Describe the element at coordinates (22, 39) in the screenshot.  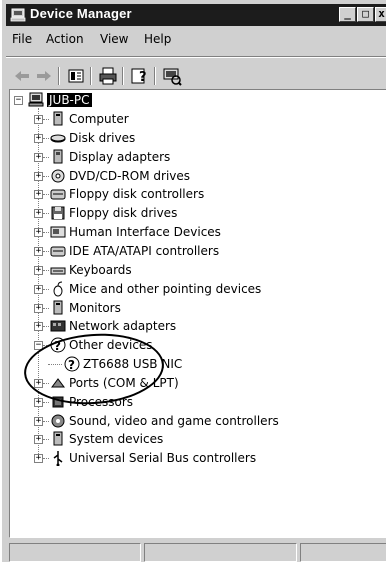
I see `menu-file: File` at that location.